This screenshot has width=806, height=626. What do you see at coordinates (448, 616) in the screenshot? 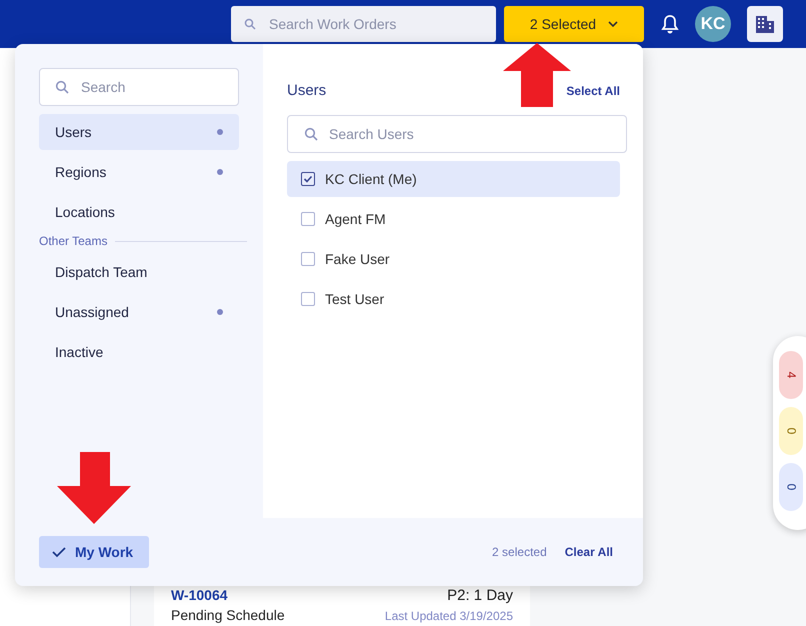
I see `updated-text: Last Updated 3/19/2025` at bounding box center [448, 616].